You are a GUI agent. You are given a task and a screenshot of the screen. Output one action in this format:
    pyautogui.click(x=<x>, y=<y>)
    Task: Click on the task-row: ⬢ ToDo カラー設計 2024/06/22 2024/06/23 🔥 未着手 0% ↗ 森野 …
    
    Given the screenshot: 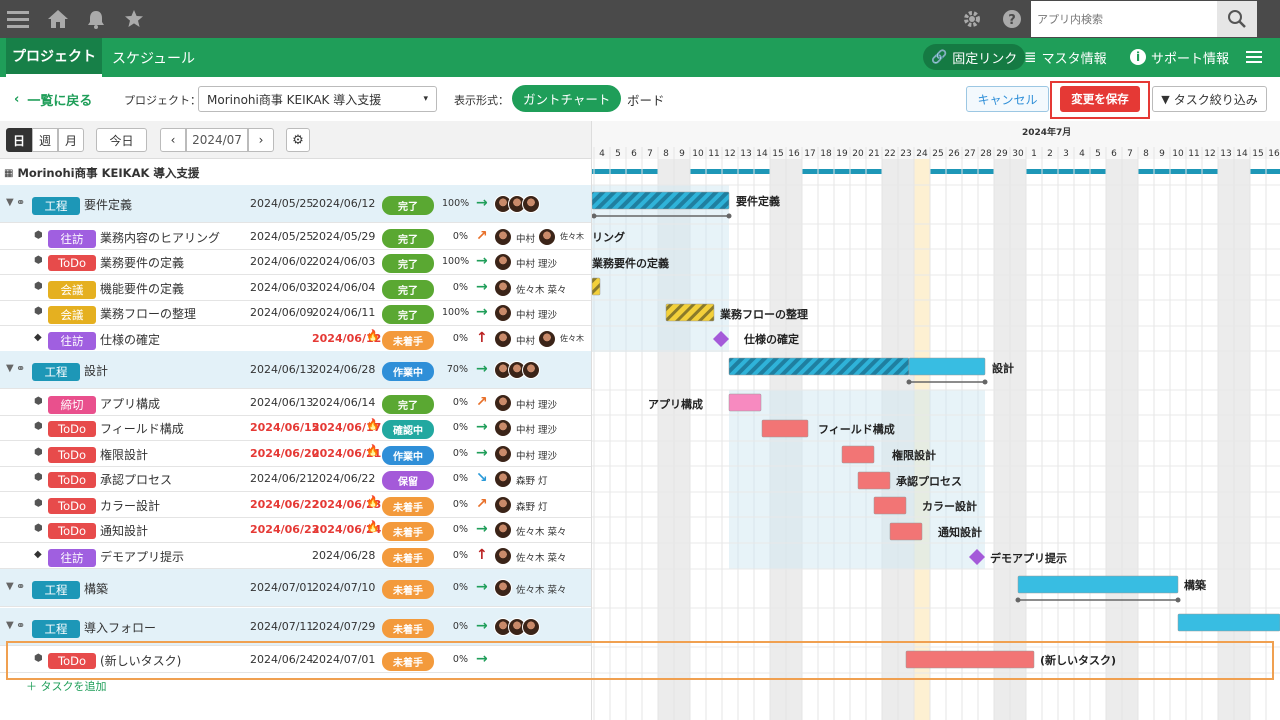 What is the action you would take?
    pyautogui.click(x=295, y=505)
    